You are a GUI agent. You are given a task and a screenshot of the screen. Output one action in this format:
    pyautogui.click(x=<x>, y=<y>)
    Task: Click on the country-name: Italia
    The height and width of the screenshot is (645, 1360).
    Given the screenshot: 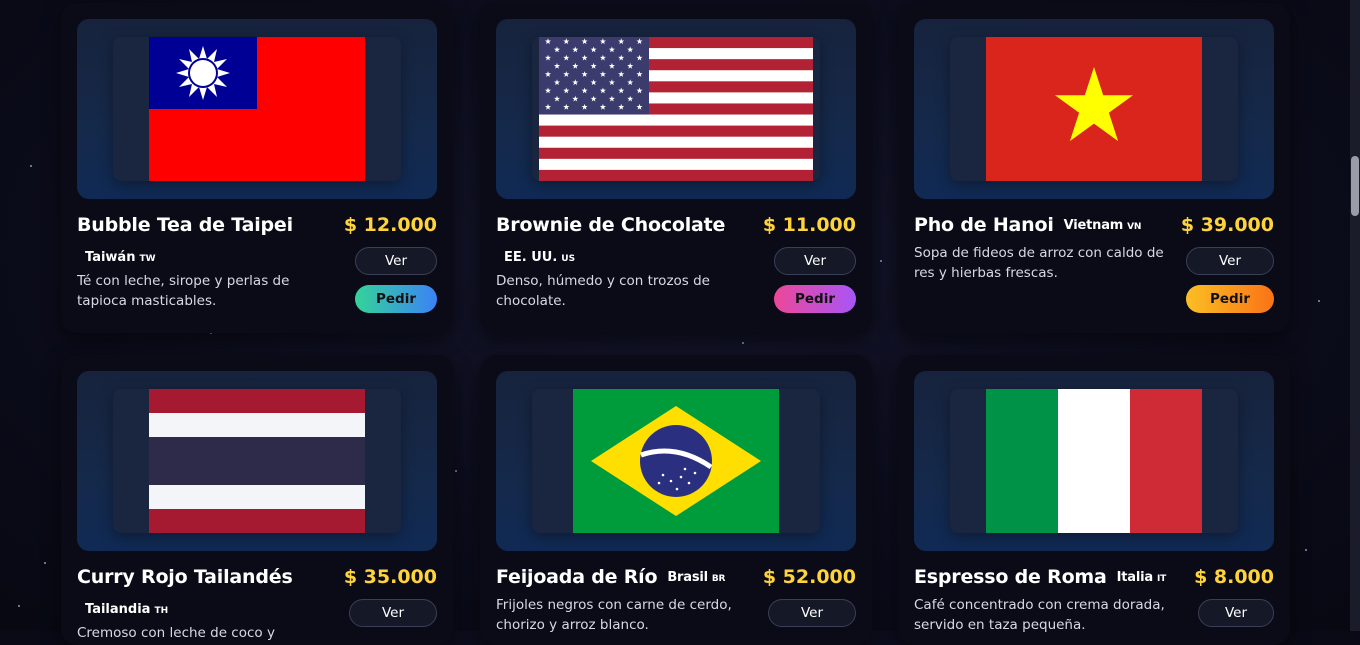 What is the action you would take?
    pyautogui.click(x=1135, y=577)
    